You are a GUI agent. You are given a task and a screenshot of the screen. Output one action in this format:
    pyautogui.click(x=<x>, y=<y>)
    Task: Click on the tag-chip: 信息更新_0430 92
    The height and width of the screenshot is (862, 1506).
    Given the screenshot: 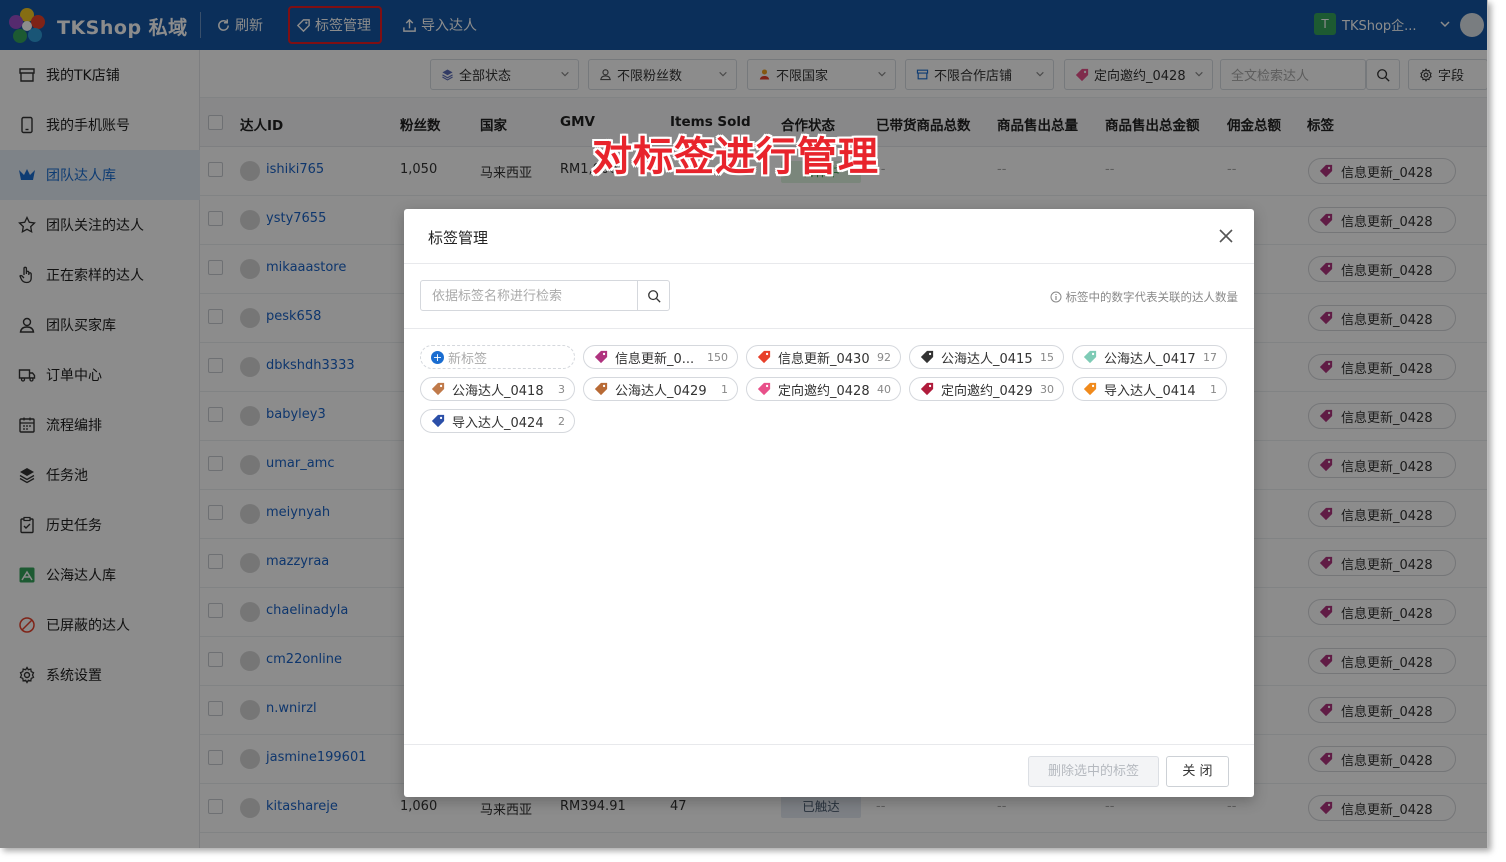 What is the action you would take?
    pyautogui.click(x=823, y=357)
    